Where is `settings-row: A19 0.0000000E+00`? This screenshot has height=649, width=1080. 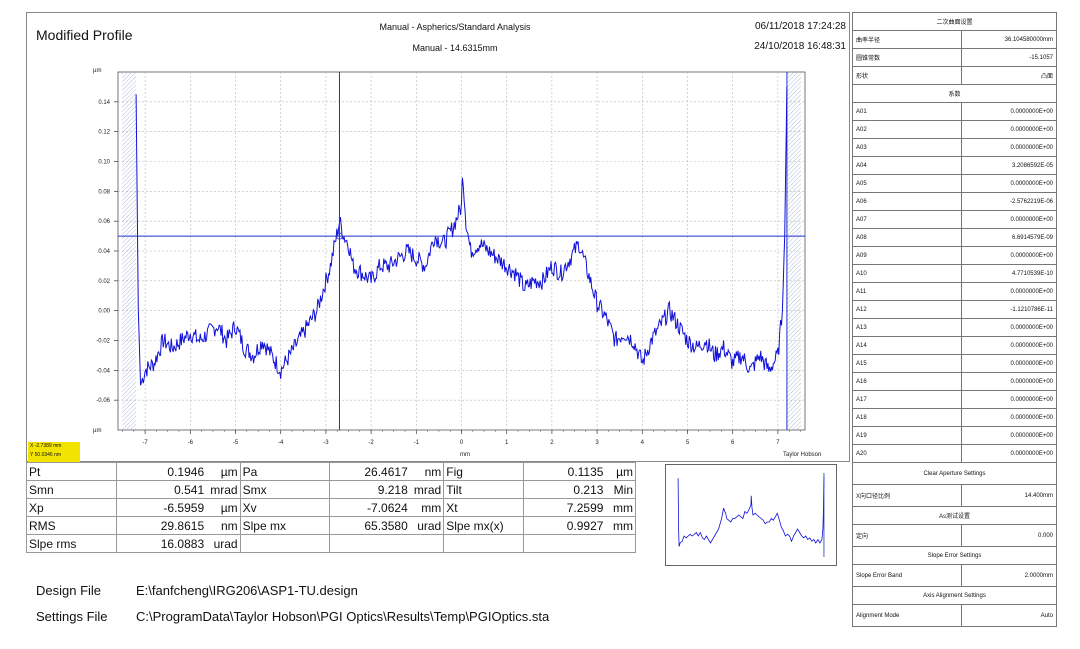 settings-row: A19 0.0000000E+00 is located at coordinates (954, 435).